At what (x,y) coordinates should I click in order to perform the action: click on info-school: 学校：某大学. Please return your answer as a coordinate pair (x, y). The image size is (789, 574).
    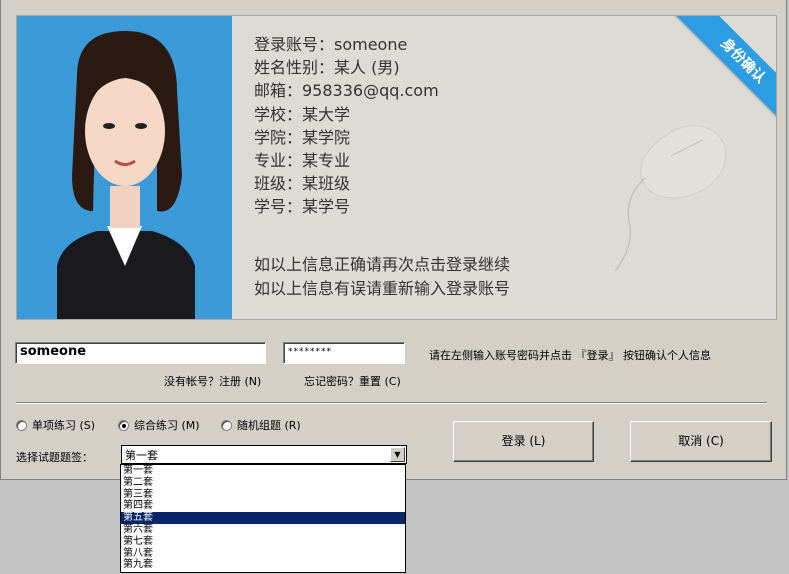
    Looking at the image, I should click on (302, 114).